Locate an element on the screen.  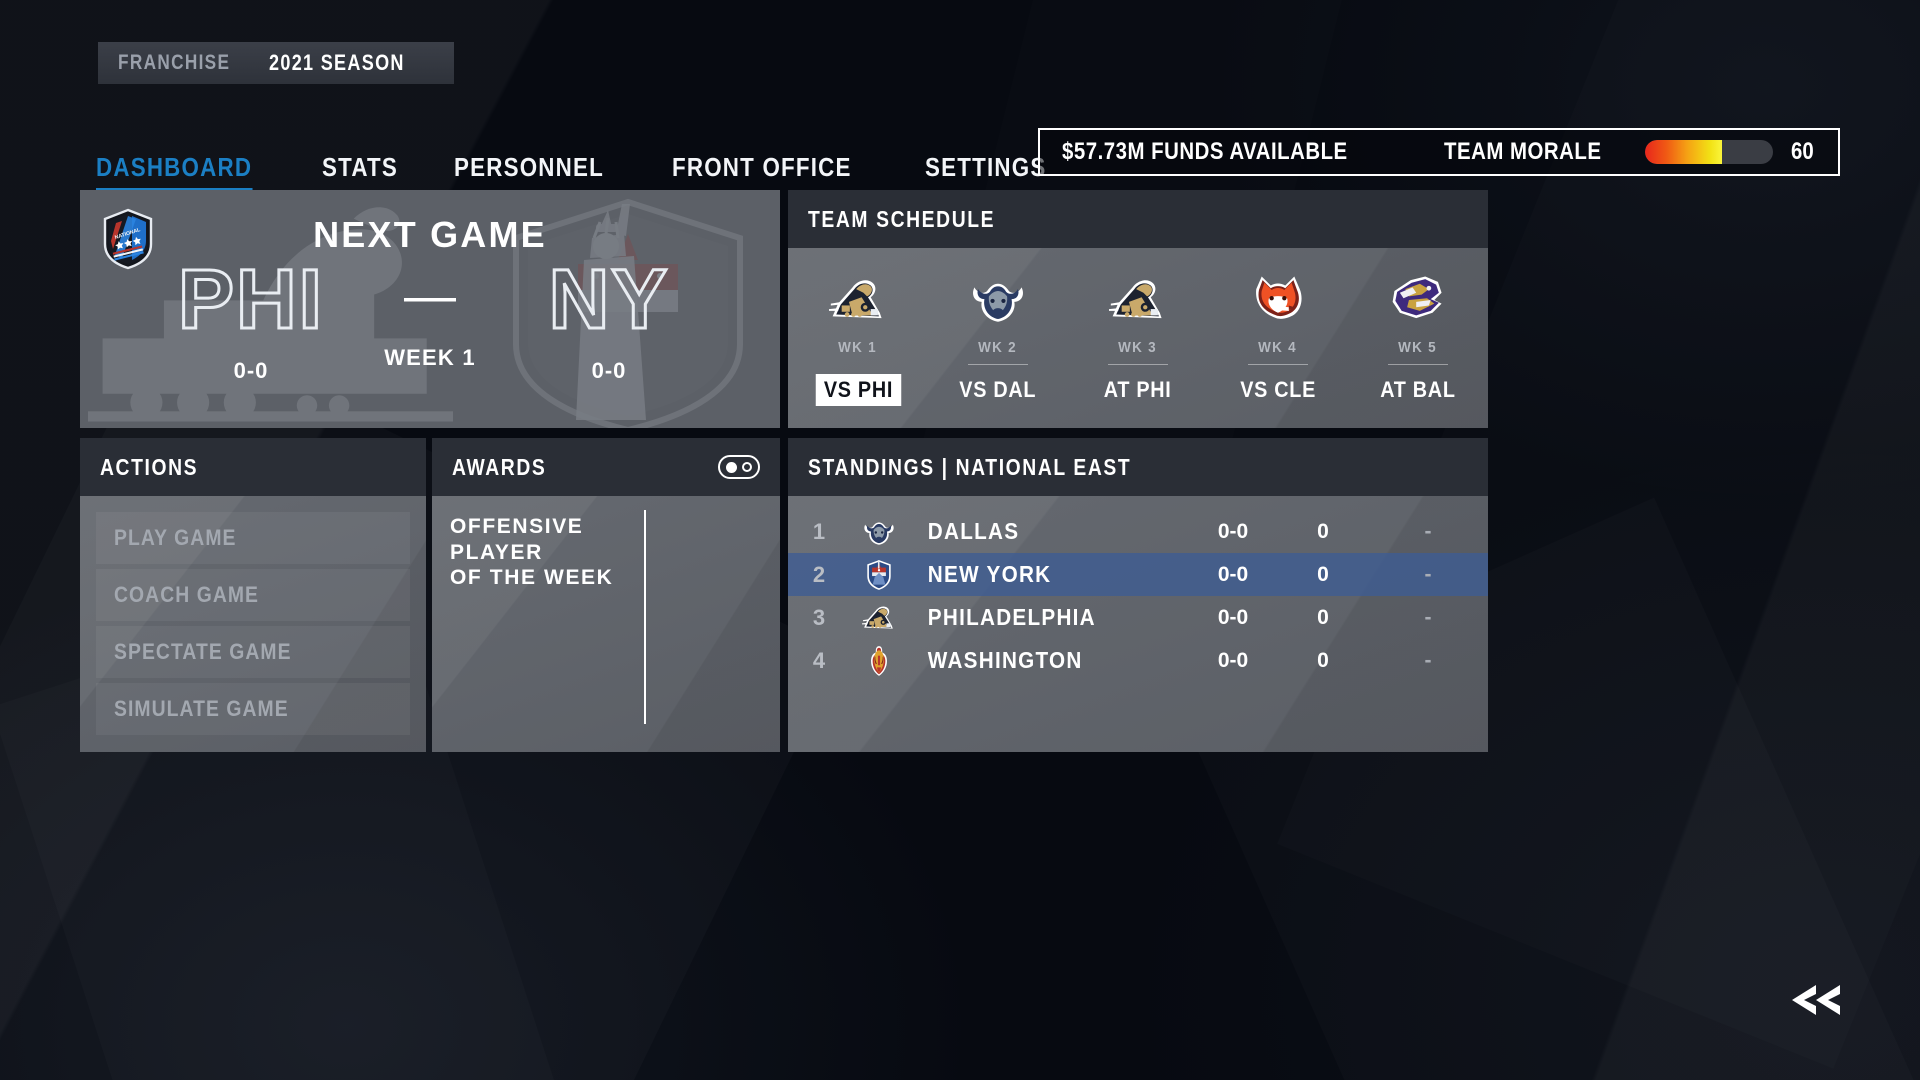
next-game-title: NEXT GAME is located at coordinates (430, 234).